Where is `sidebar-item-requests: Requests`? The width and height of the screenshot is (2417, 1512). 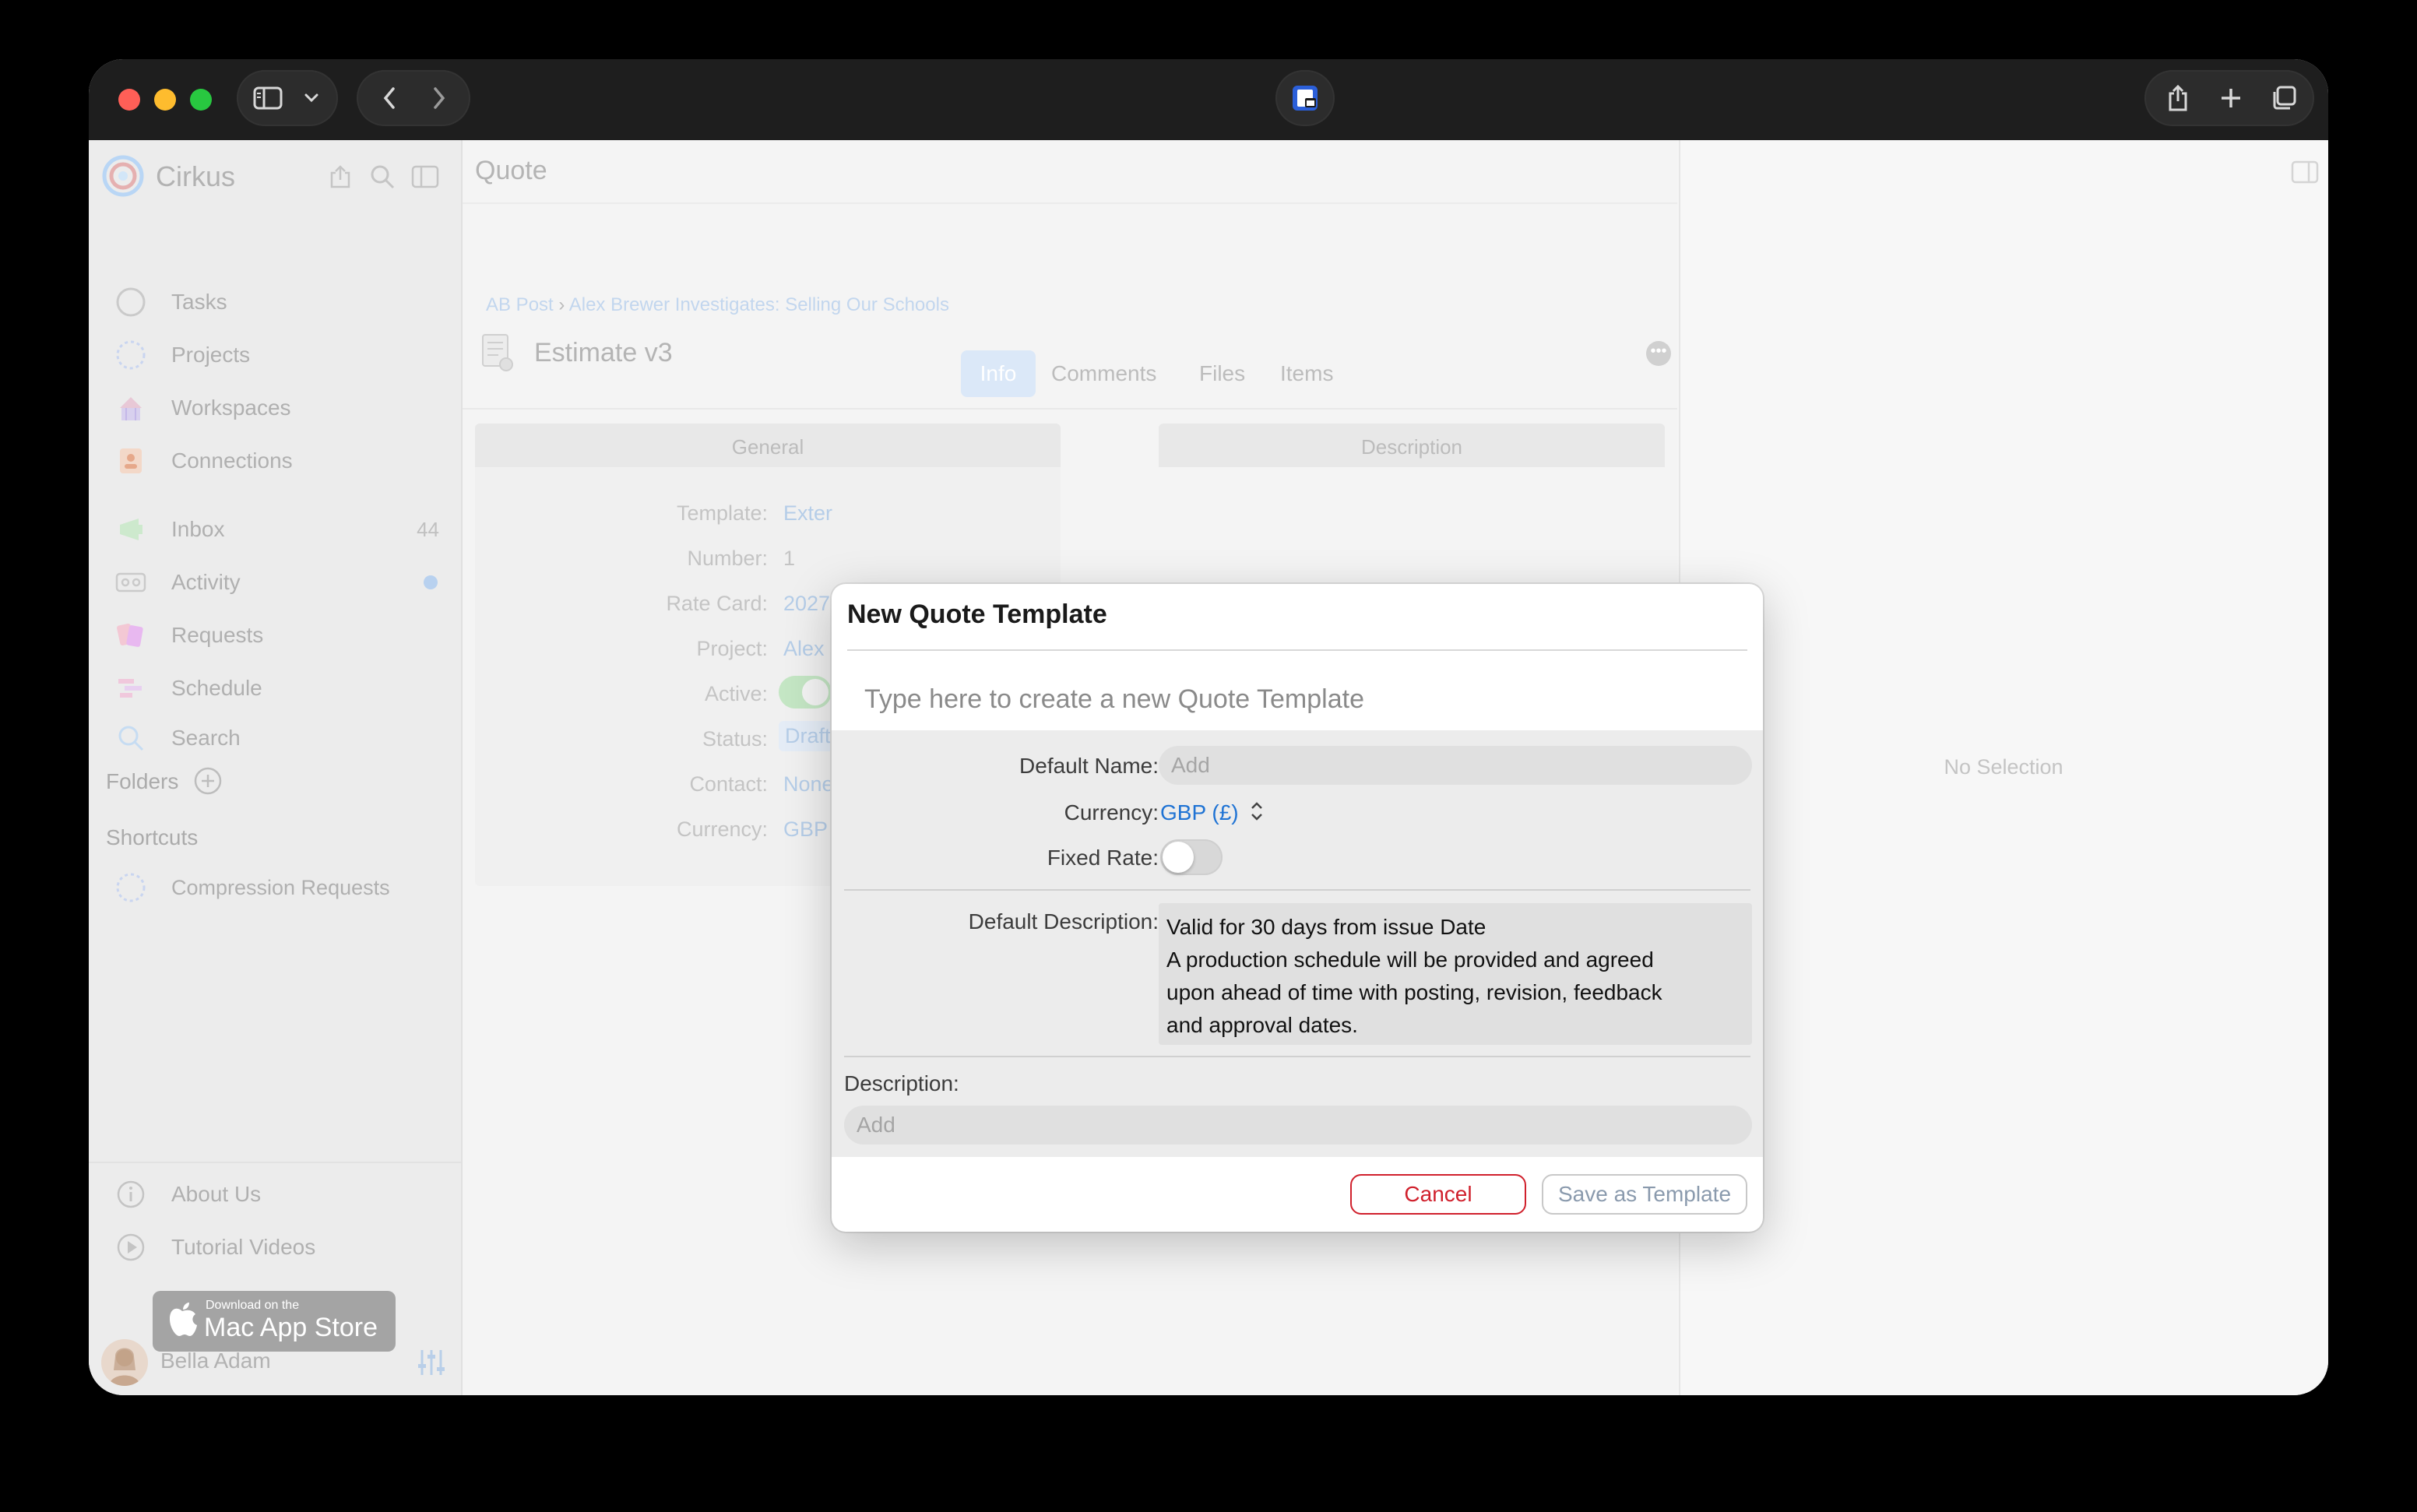 sidebar-item-requests: Requests is located at coordinates (275, 635).